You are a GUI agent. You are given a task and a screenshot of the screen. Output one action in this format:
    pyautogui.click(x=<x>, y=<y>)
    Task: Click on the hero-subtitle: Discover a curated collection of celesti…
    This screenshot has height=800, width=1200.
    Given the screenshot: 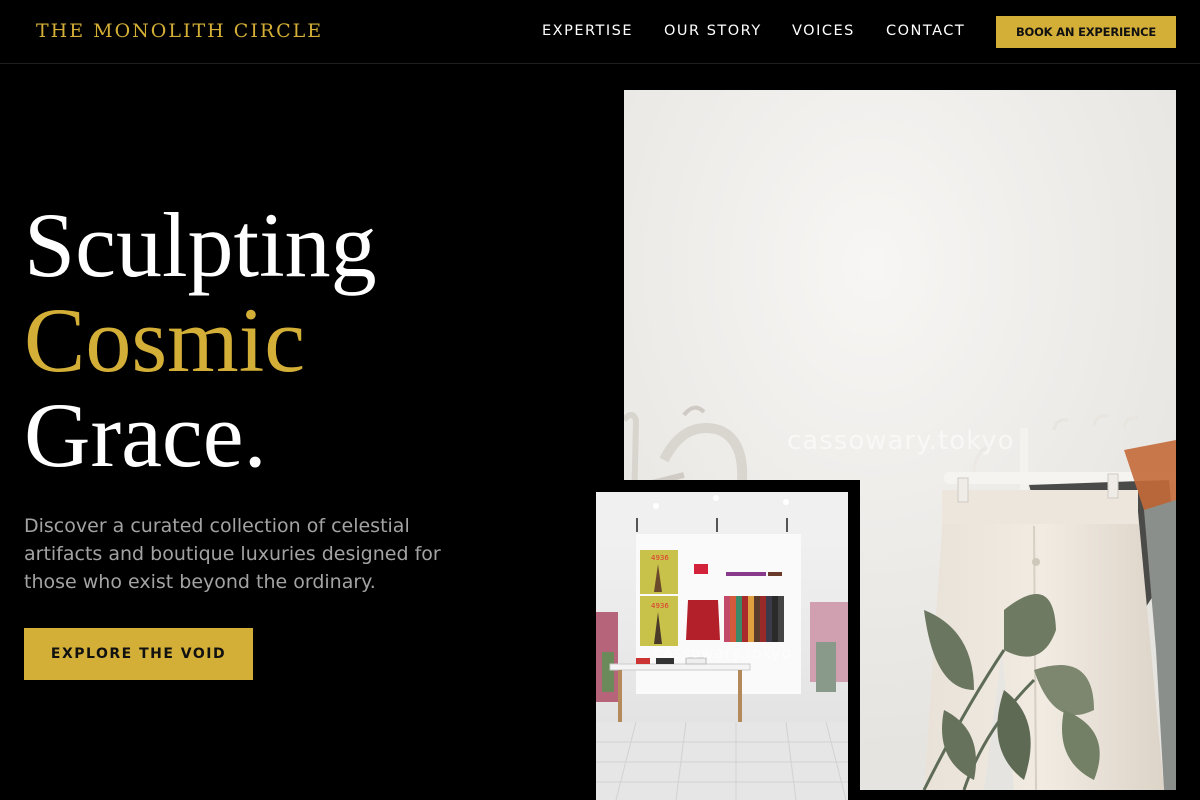 What is the action you would take?
    pyautogui.click(x=232, y=554)
    